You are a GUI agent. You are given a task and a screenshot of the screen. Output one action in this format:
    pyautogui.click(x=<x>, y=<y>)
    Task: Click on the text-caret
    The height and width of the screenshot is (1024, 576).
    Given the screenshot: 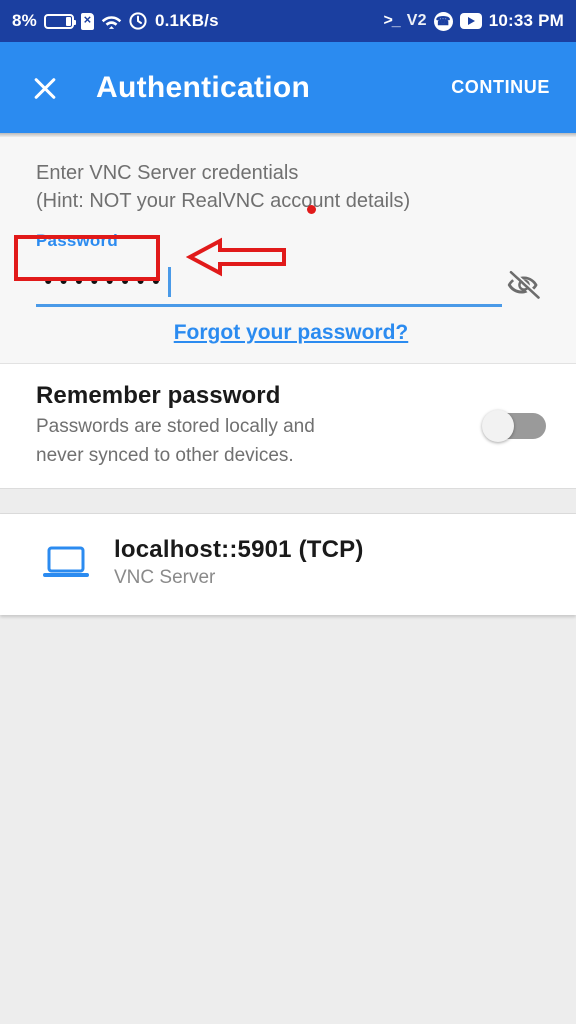 What is the action you would take?
    pyautogui.click(x=170, y=282)
    